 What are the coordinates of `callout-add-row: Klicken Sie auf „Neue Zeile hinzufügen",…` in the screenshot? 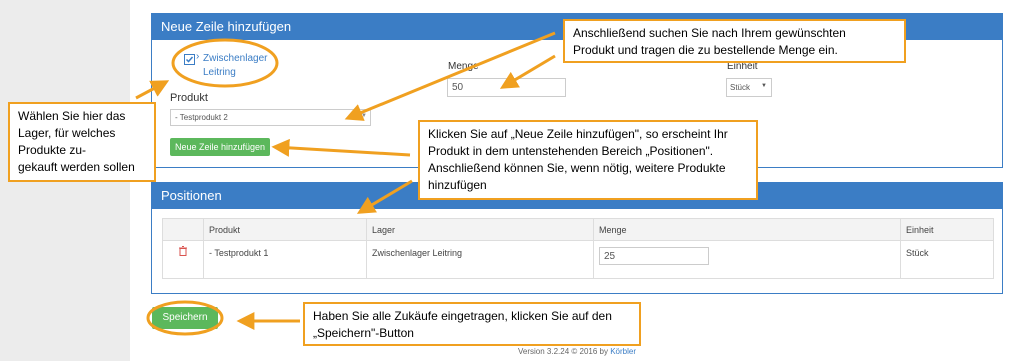 It's located at (588, 160).